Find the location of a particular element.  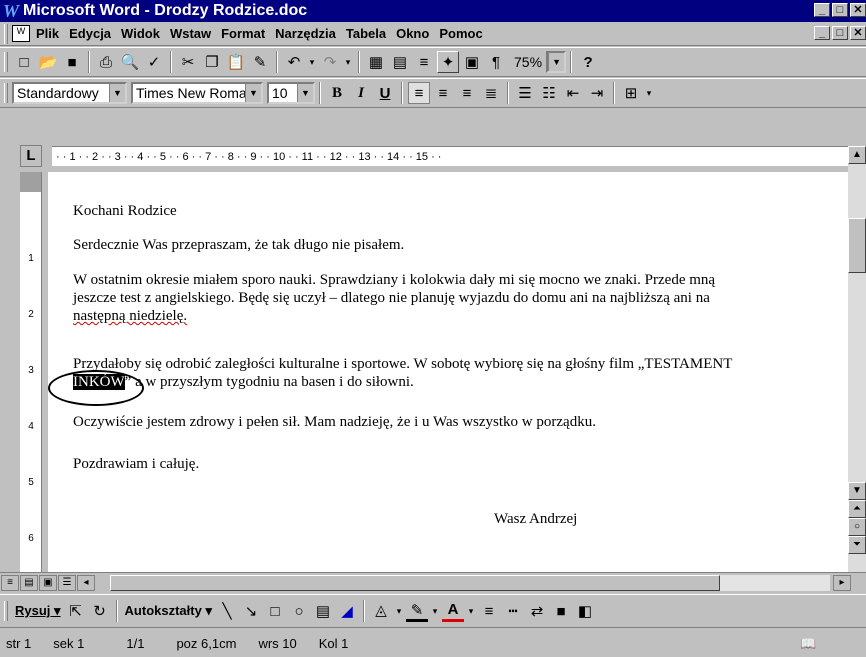

spelling-status-icon: 📖 is located at coordinates (808, 644).